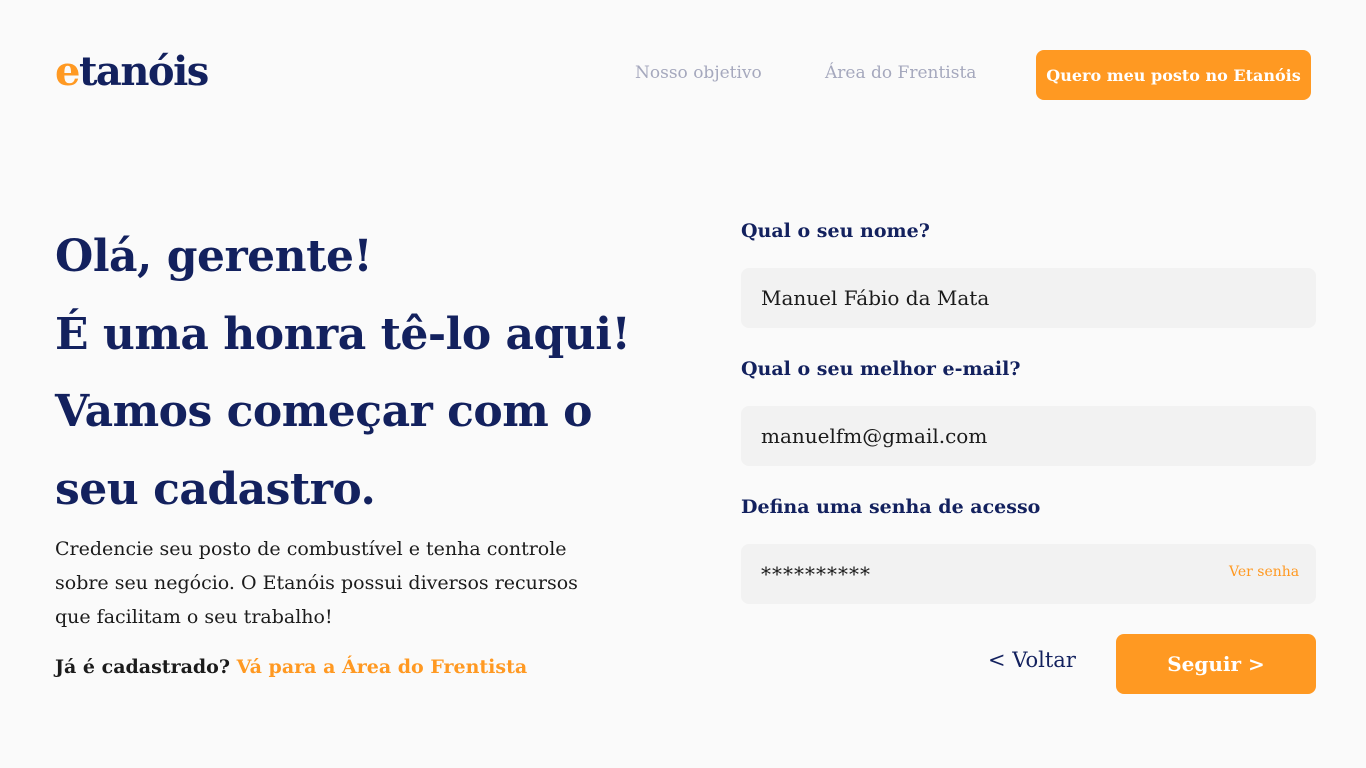 The image size is (1366, 768). I want to click on headline-line: Olá, gerente!, so click(214, 256).